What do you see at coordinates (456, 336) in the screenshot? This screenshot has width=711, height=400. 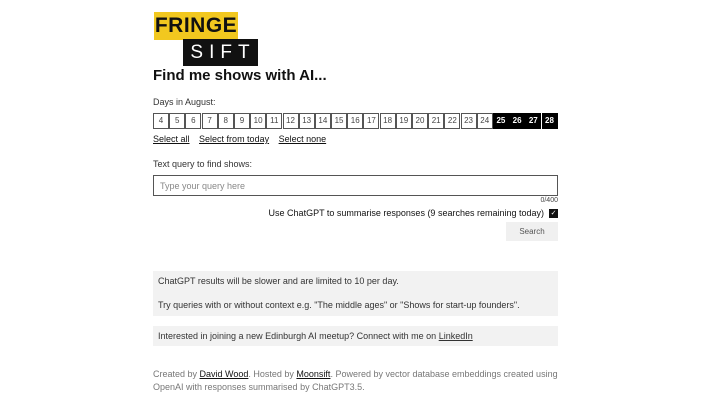 I see `linkedin-link: LinkedIn` at bounding box center [456, 336].